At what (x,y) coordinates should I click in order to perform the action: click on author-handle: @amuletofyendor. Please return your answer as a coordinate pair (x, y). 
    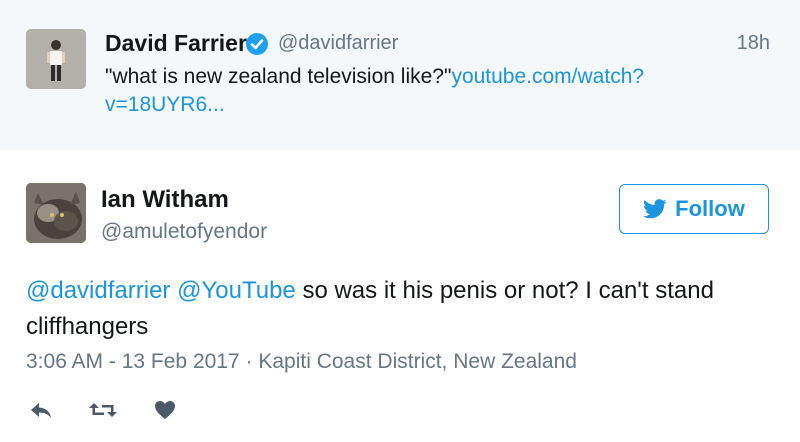
    Looking at the image, I should click on (184, 232).